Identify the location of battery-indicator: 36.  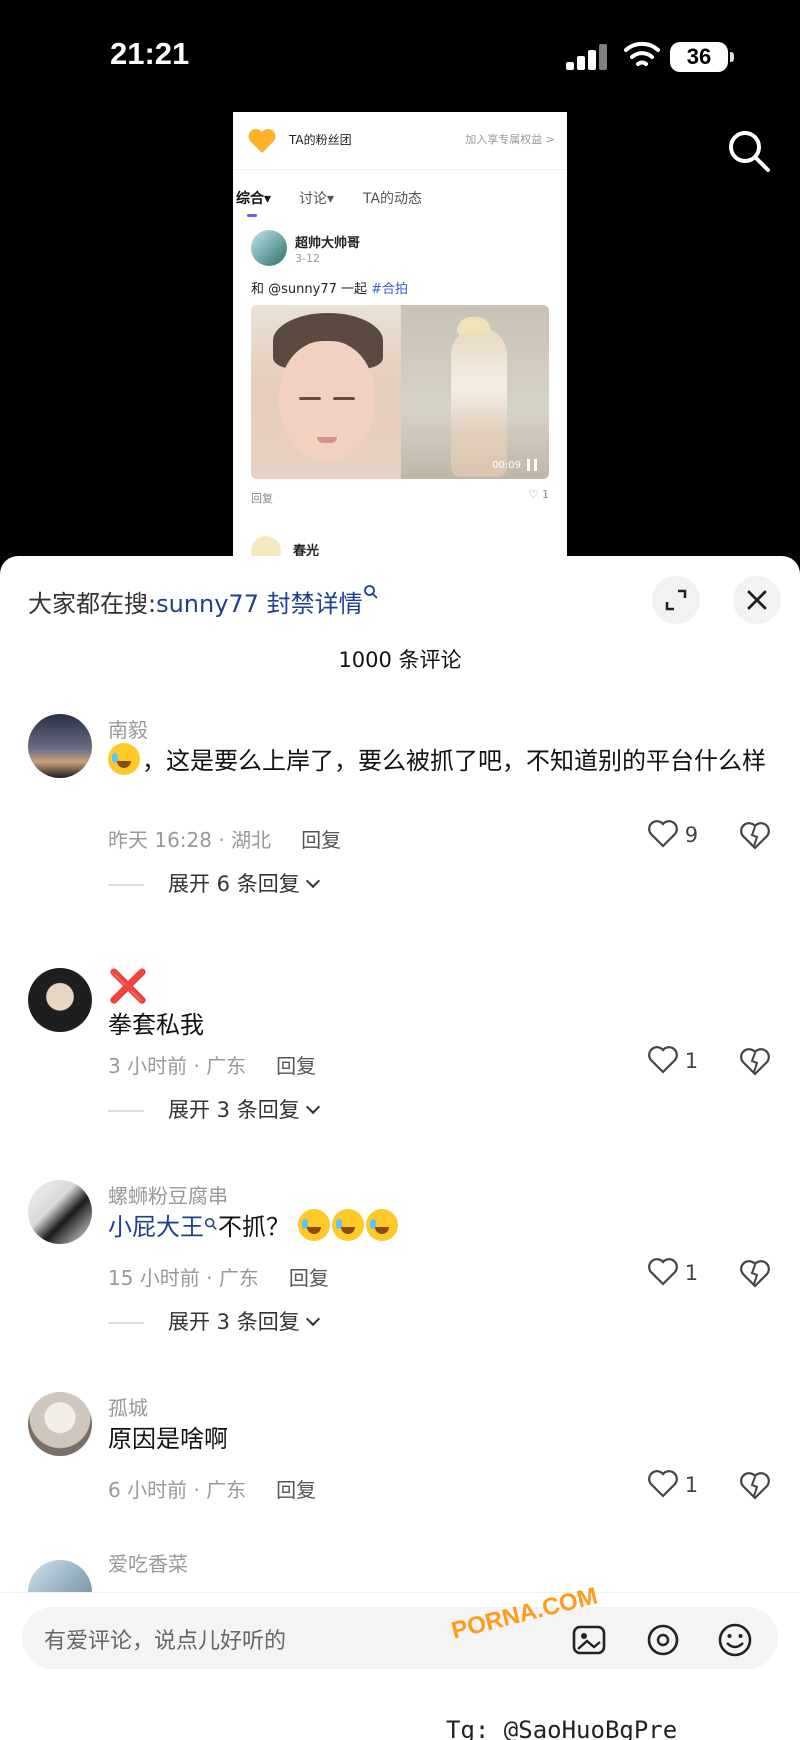
(702, 57).